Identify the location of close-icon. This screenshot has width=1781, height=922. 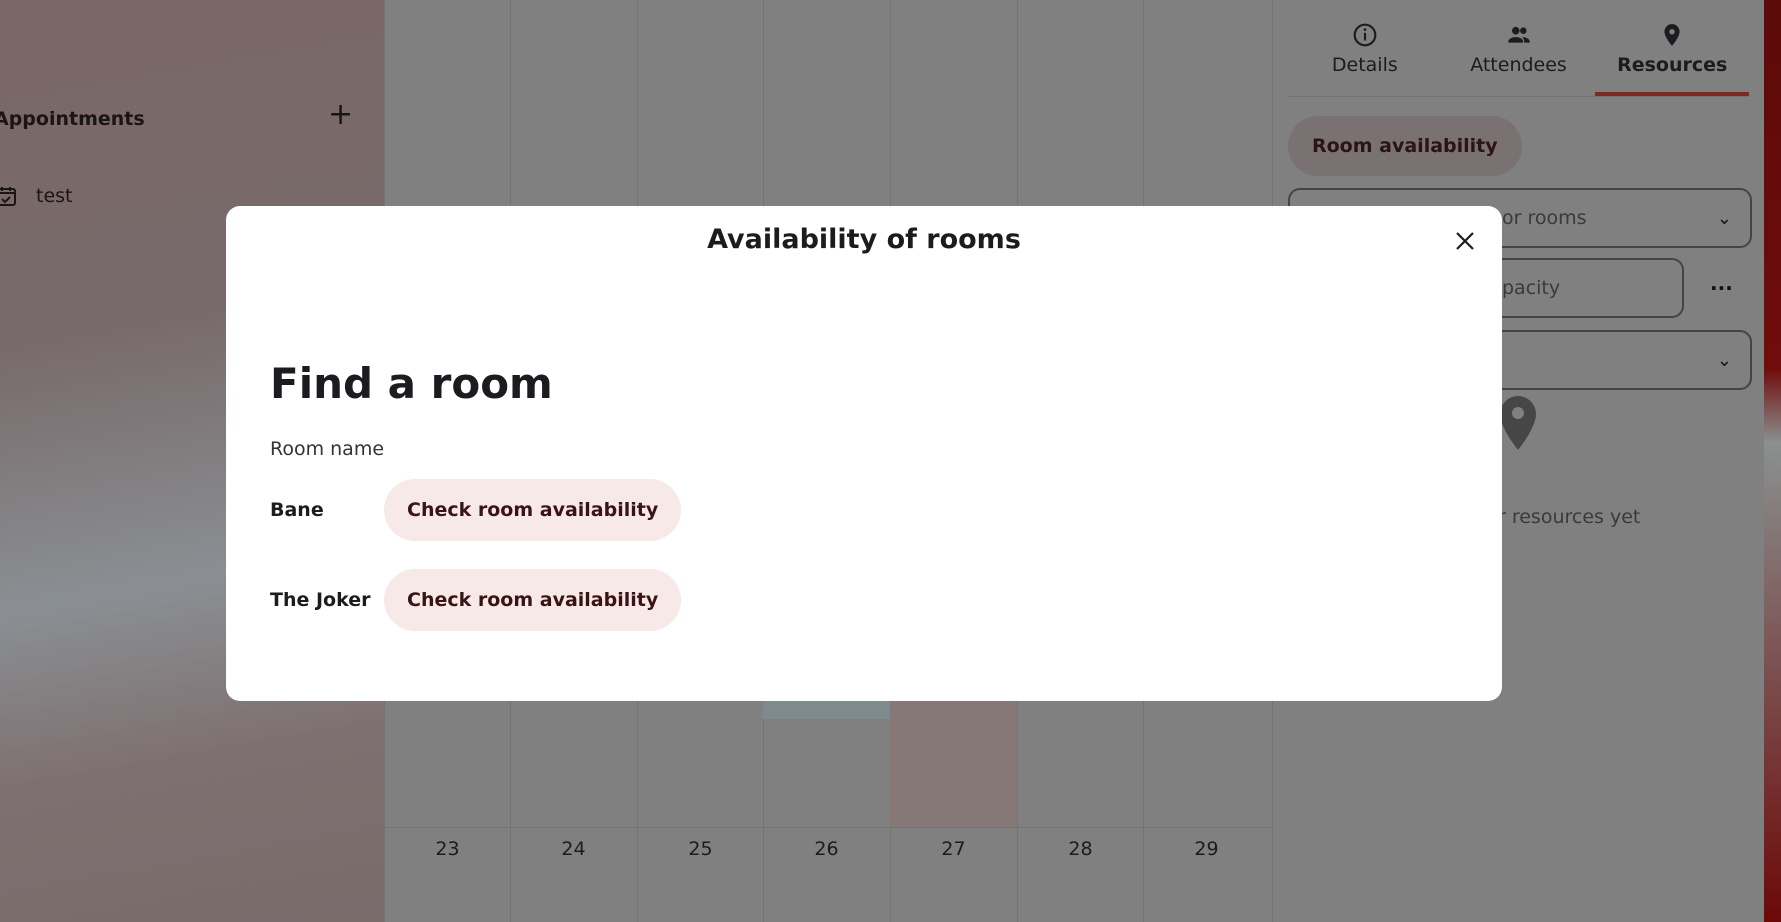
(1465, 241).